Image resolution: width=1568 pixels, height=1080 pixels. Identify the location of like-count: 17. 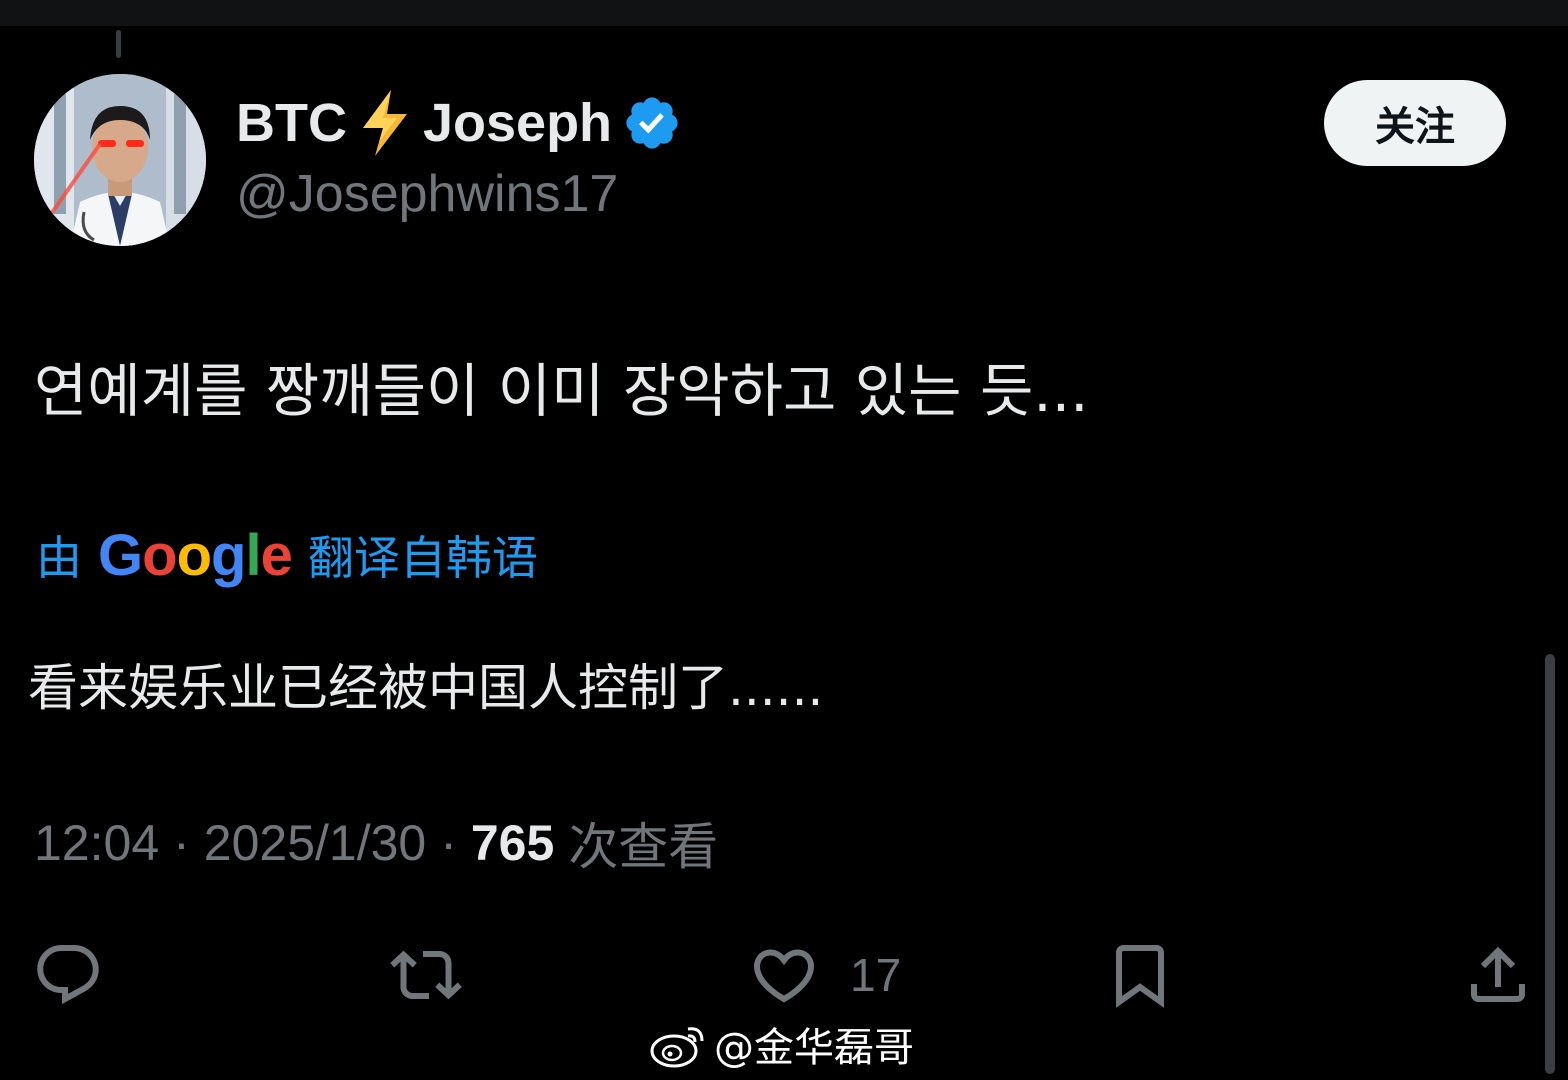
(876, 975).